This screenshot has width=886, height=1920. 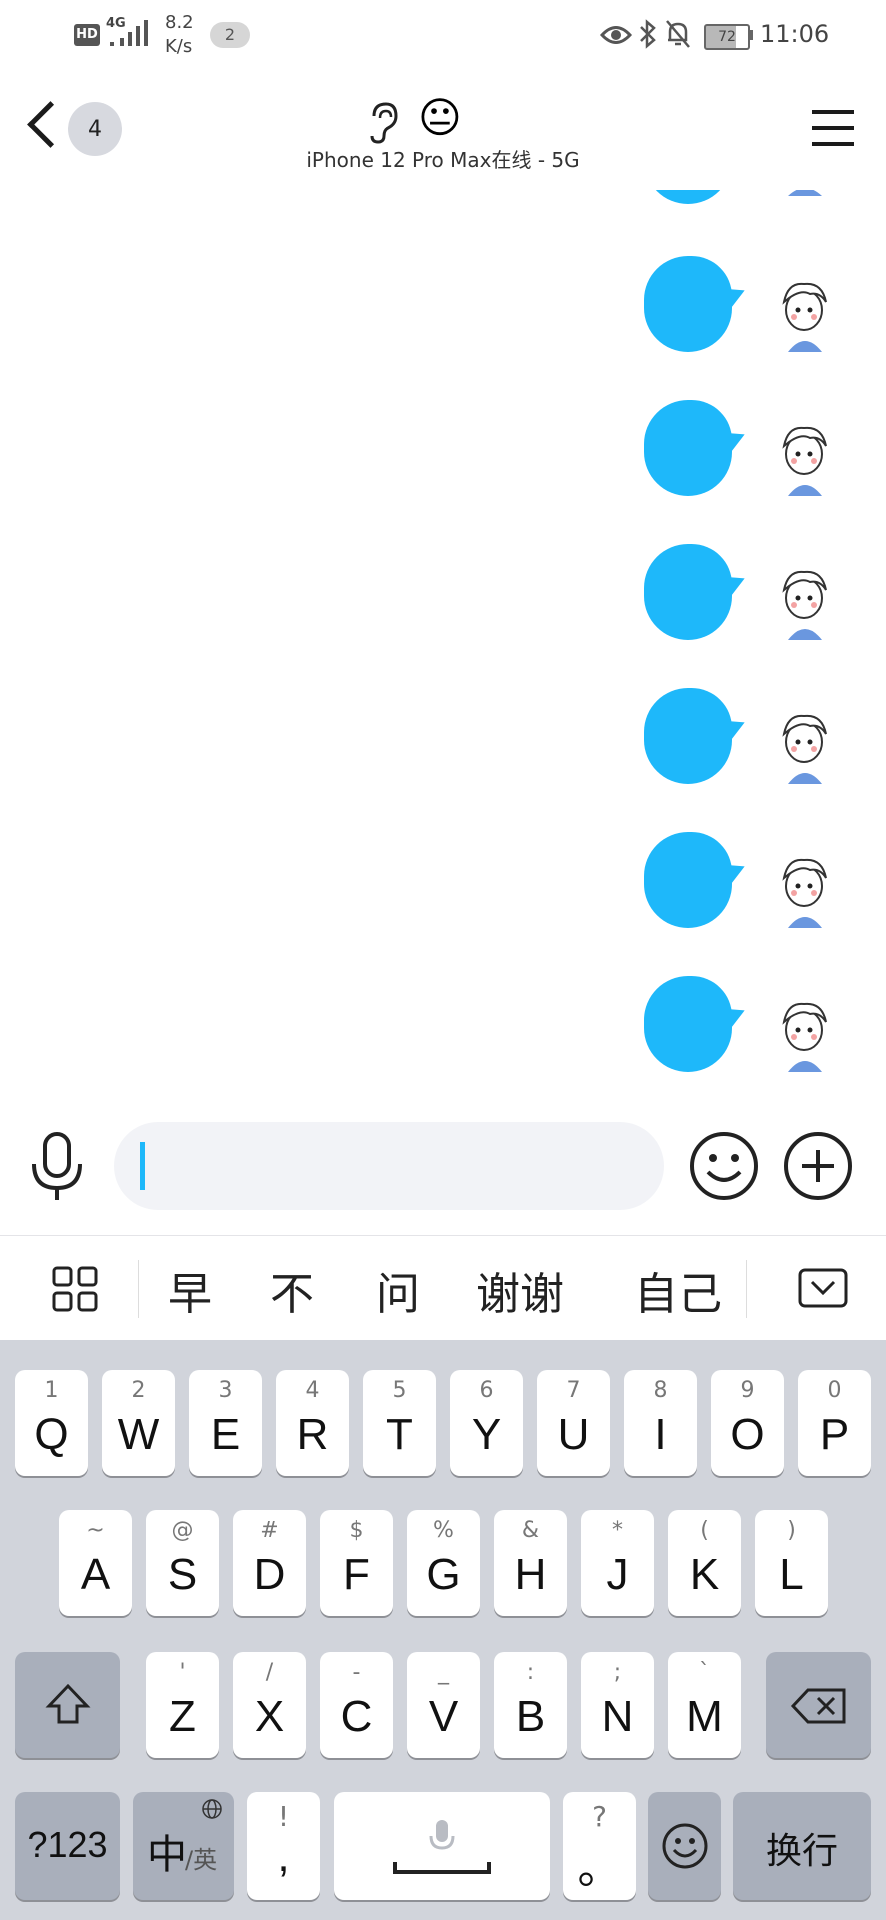 What do you see at coordinates (530, 1530) in the screenshot?
I see `key-sub-label: &` at bounding box center [530, 1530].